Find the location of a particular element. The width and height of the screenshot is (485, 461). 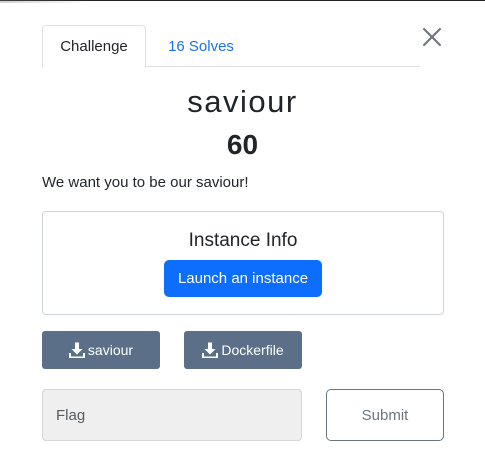

download-file-saviour-button: saviour is located at coordinates (101, 350).